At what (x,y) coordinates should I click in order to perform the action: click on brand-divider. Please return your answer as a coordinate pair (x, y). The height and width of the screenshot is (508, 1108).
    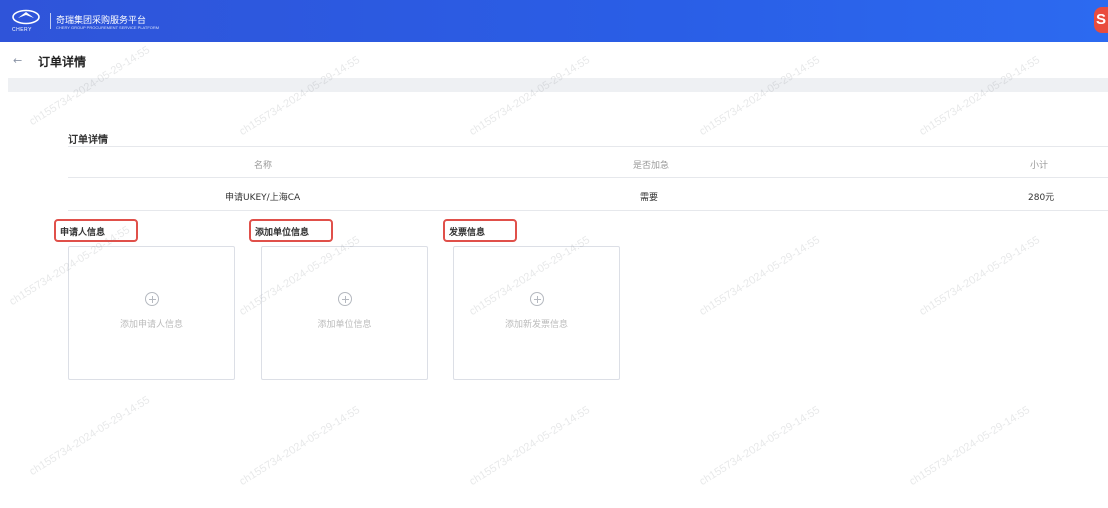
    Looking at the image, I should click on (50, 21).